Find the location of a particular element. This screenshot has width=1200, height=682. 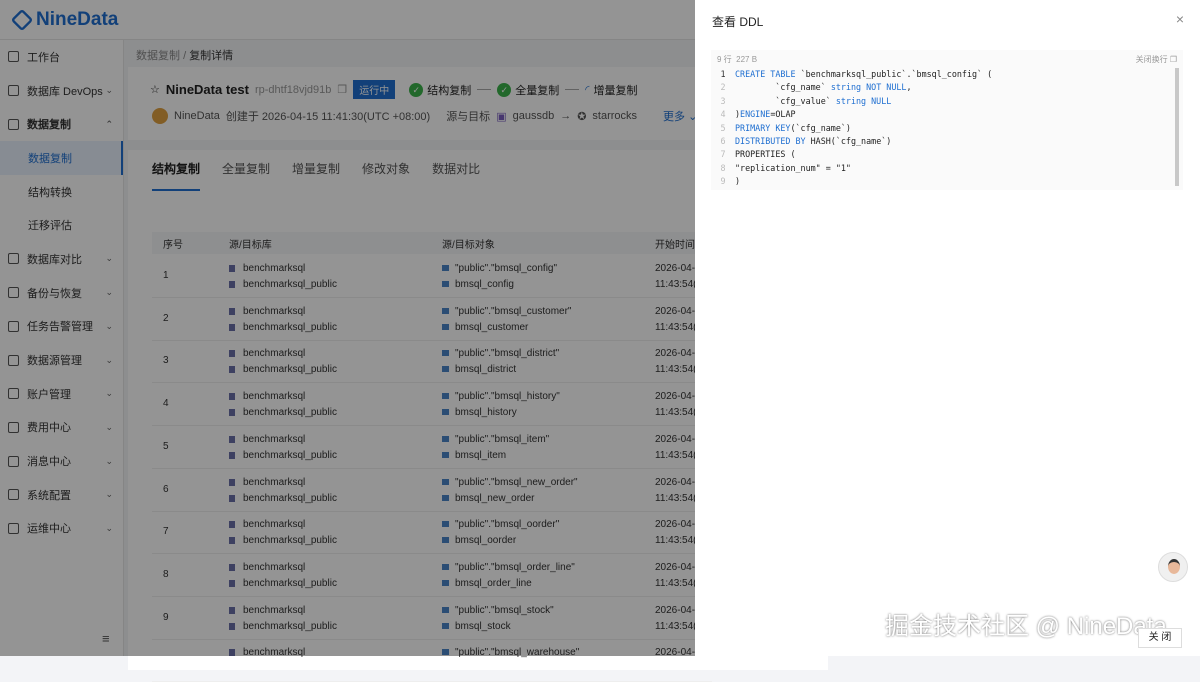

code-token: `cfg_name` is located at coordinates (783, 87).